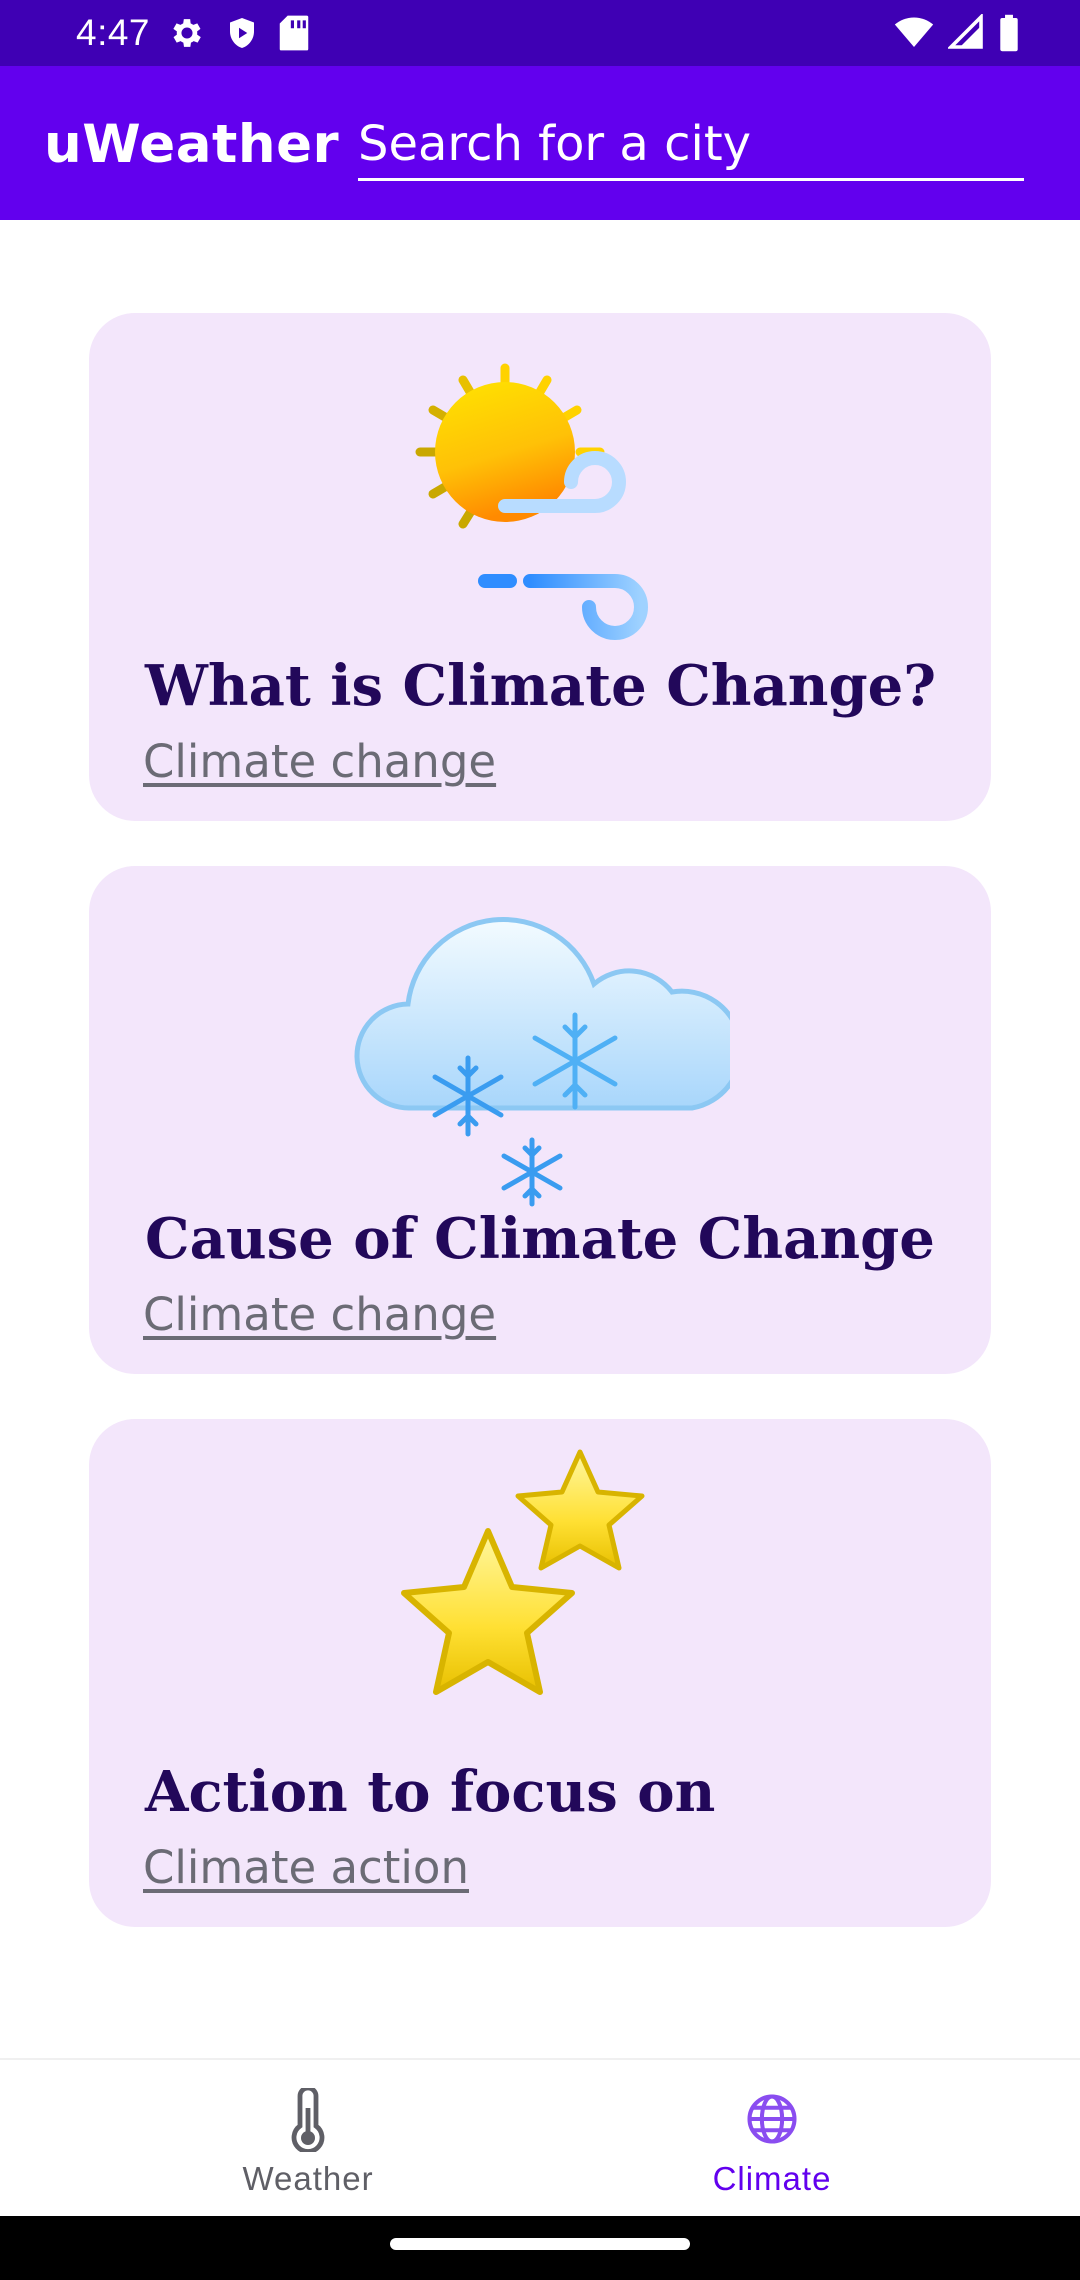 This screenshot has height=2280, width=1080. Describe the element at coordinates (772, 2178) in the screenshot. I see `nav-label-climate: Climate` at that location.